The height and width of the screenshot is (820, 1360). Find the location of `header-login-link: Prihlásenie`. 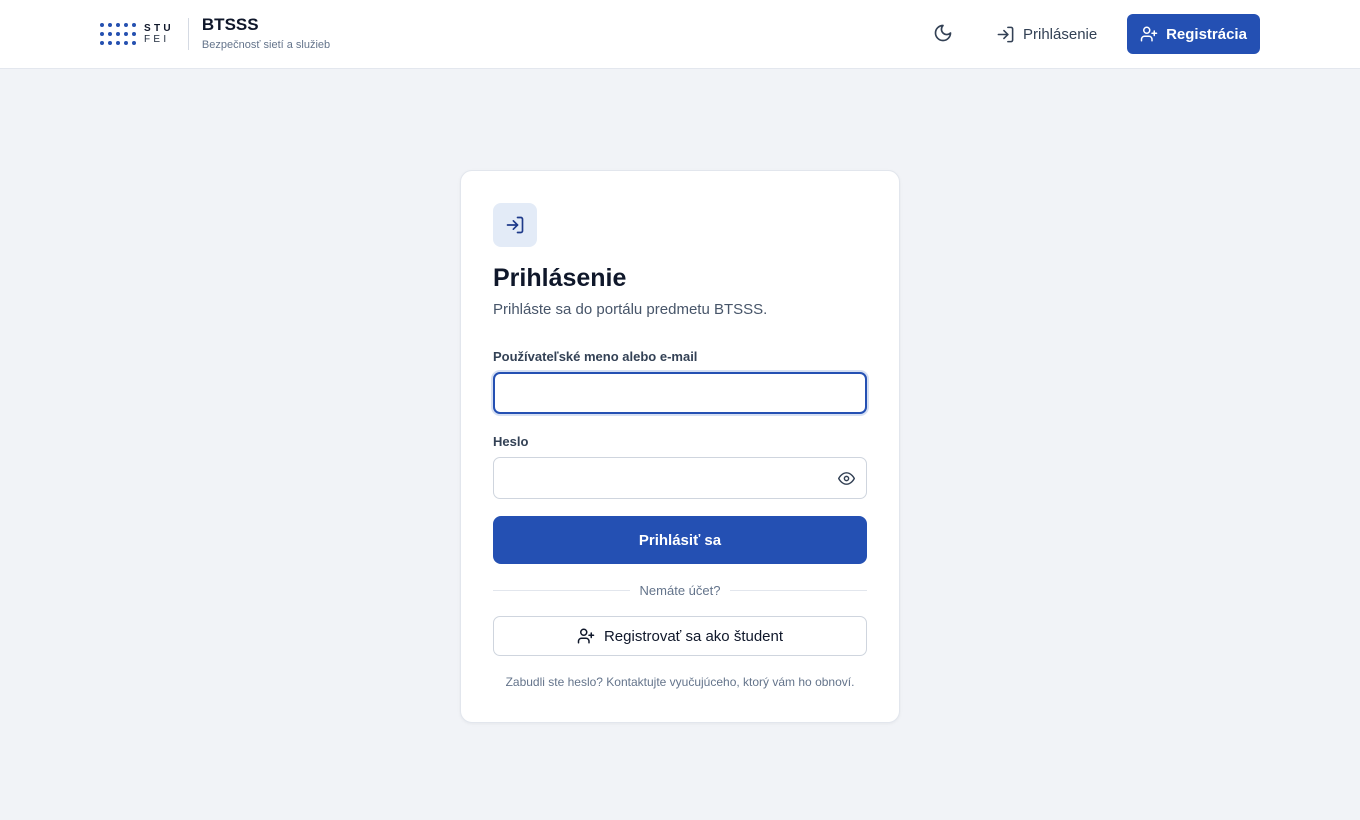

header-login-link: Prihlásenie is located at coordinates (1046, 34).